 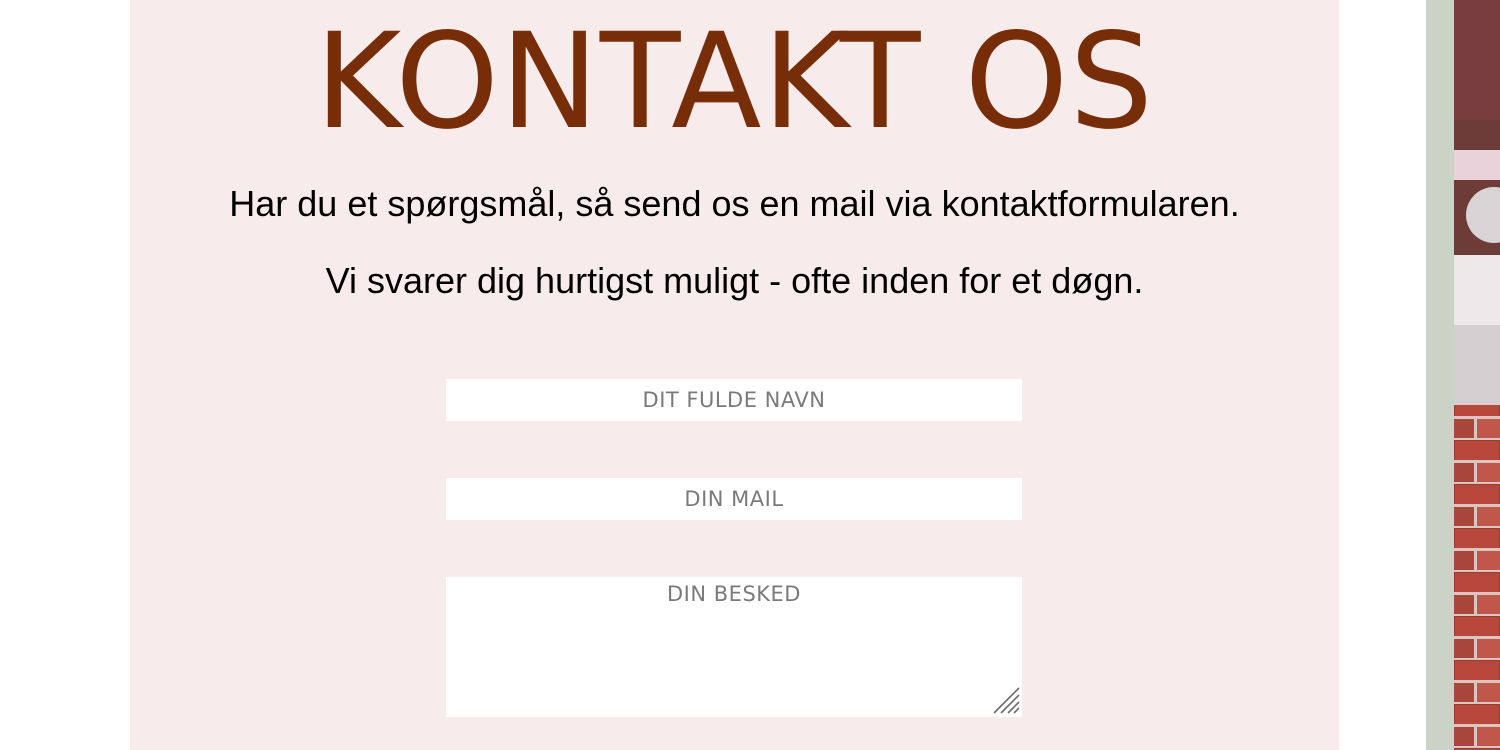 What do you see at coordinates (734, 82) in the screenshot?
I see `page-title: KONTAKT OS` at bounding box center [734, 82].